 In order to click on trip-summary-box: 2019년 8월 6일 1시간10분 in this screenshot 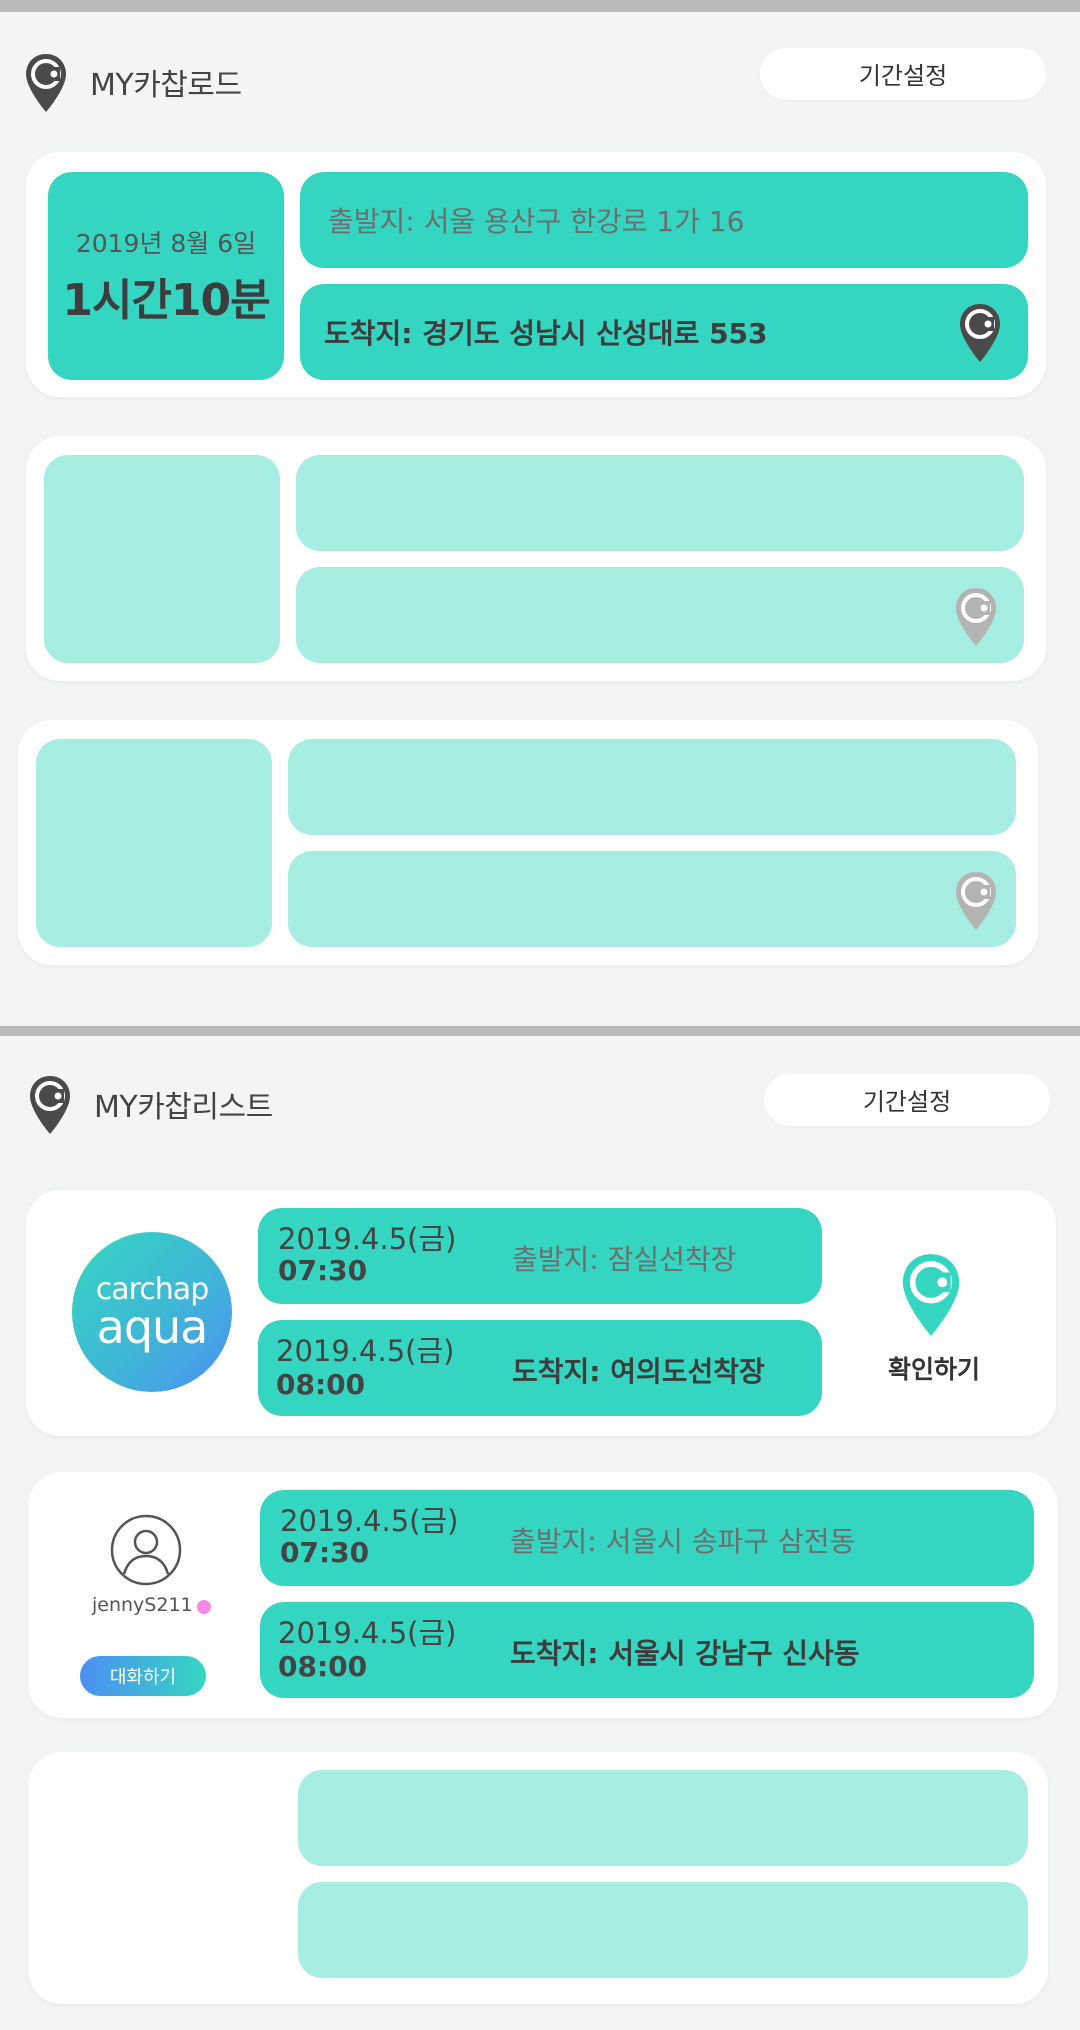, I will do `click(166, 276)`.